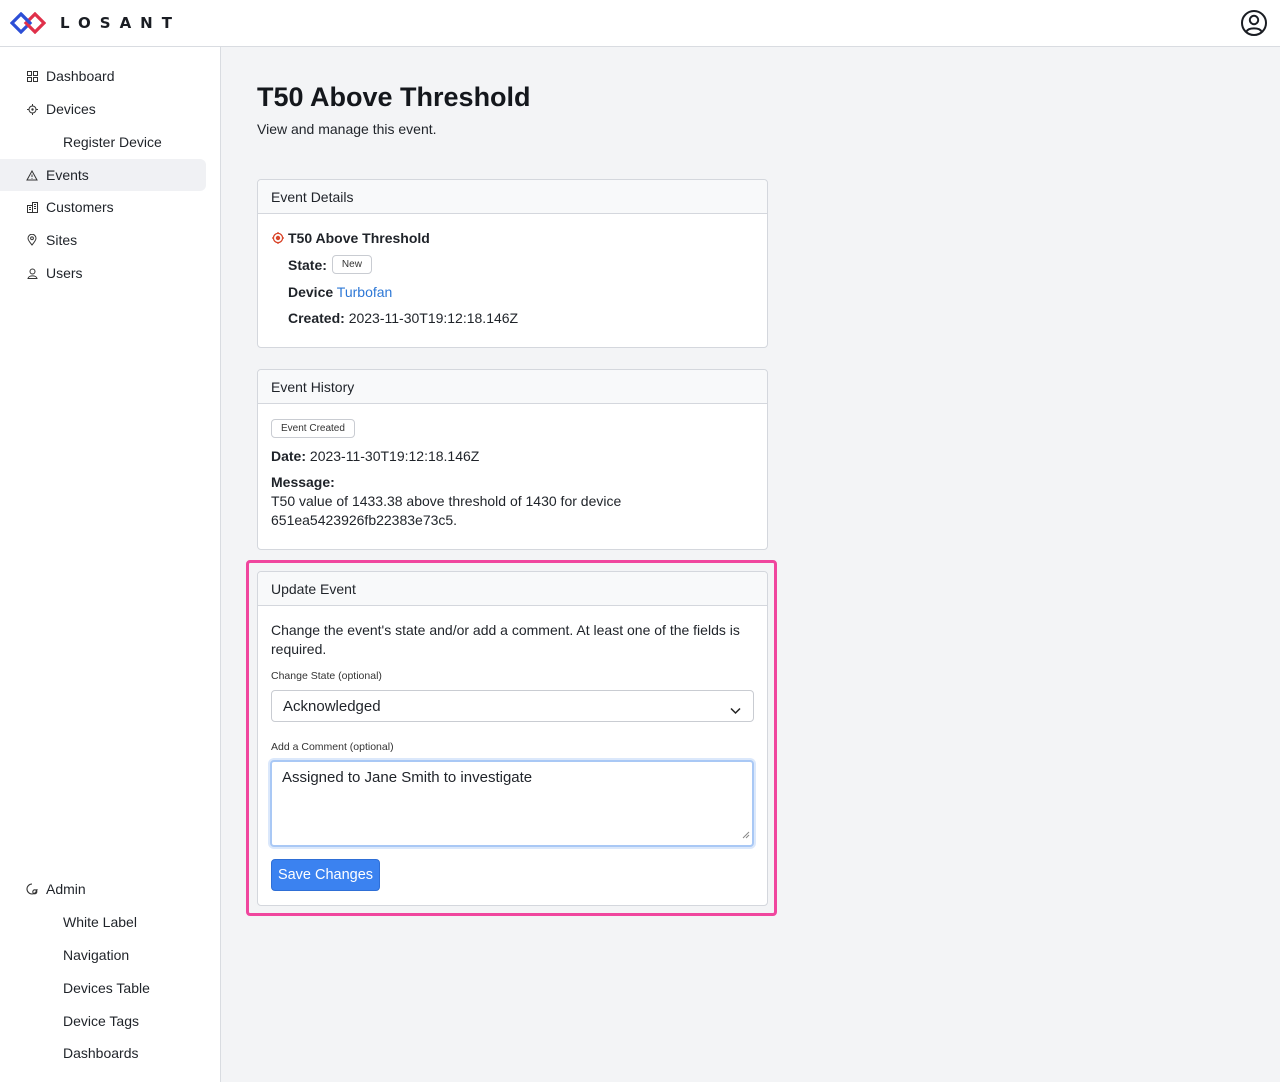  What do you see at coordinates (512, 803) in the screenshot?
I see `comment-textarea: Assigned to Jane Smith to investigate` at bounding box center [512, 803].